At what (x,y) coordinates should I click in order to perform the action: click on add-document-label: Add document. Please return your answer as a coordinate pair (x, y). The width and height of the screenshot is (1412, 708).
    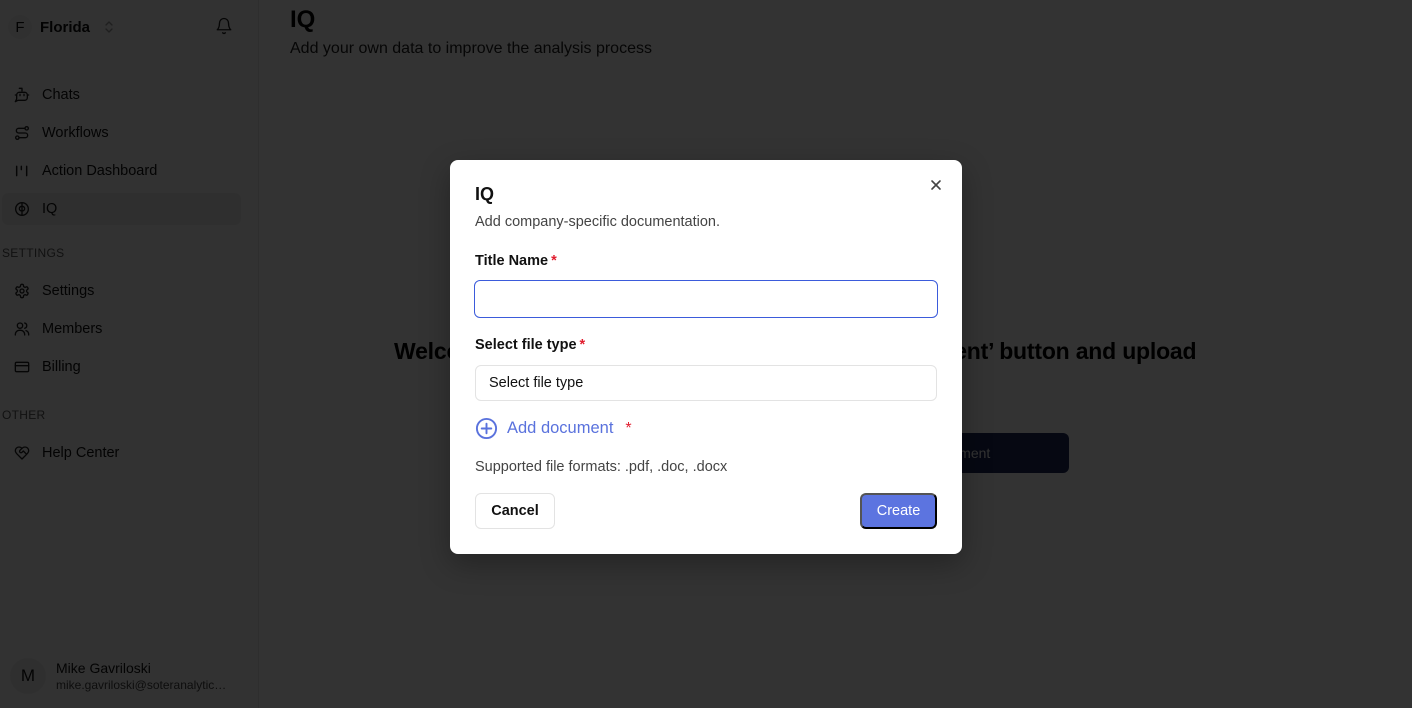
    Looking at the image, I should click on (560, 428).